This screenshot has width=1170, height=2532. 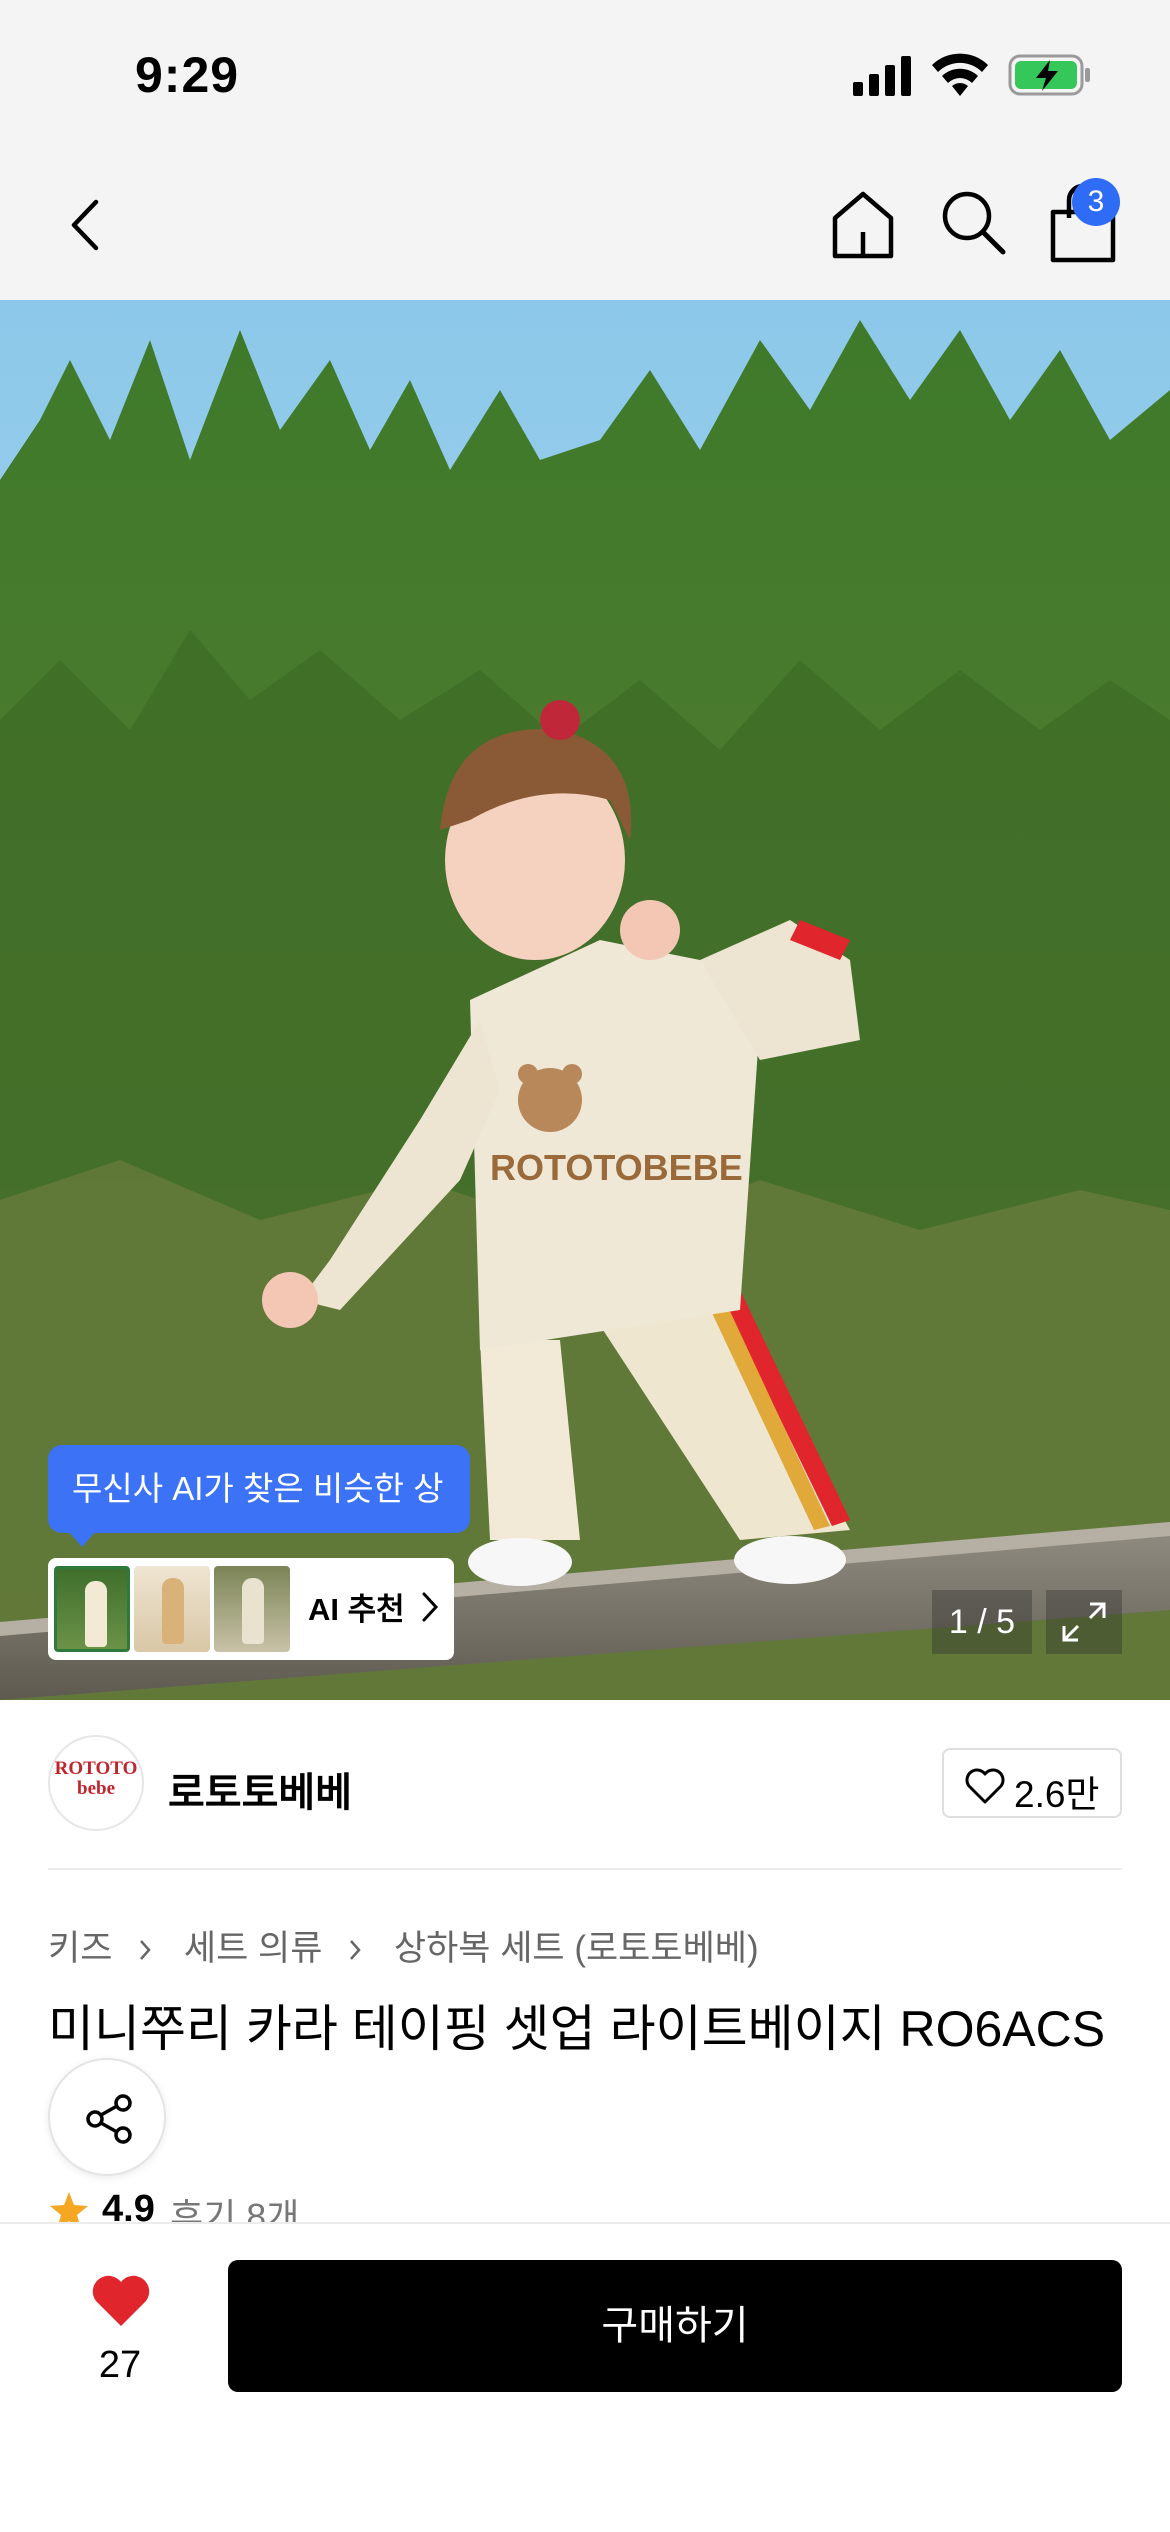 I want to click on status-time: 9:29, so click(x=187, y=75).